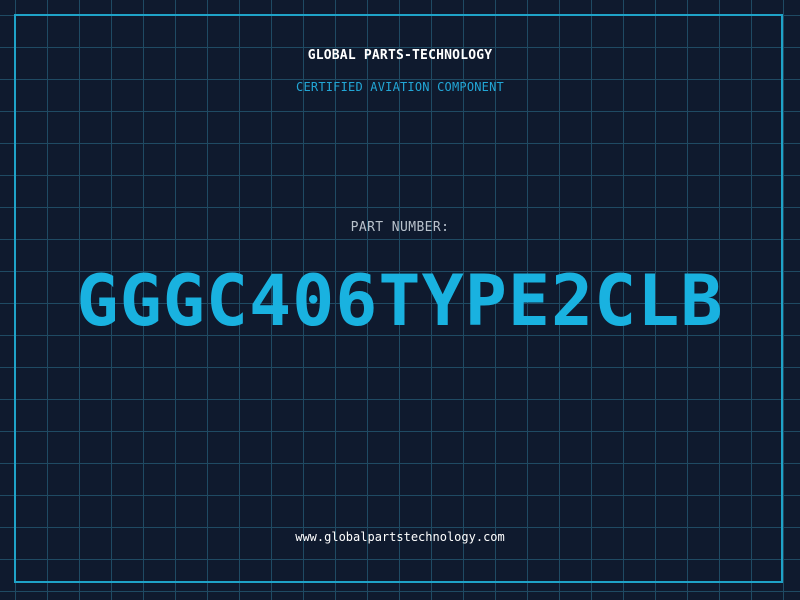 This screenshot has height=600, width=800. Describe the element at coordinates (400, 87) in the screenshot. I see `certification-tagline: CERTIFIED AVIATION COMPONENT` at that location.